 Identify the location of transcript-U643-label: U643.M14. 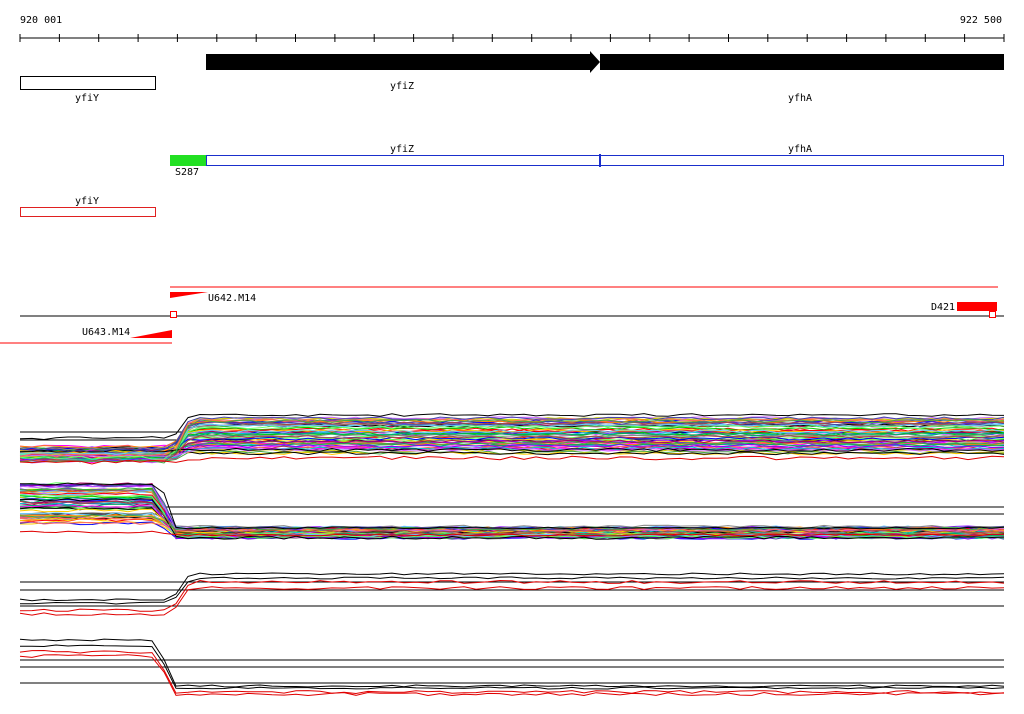
(106, 332).